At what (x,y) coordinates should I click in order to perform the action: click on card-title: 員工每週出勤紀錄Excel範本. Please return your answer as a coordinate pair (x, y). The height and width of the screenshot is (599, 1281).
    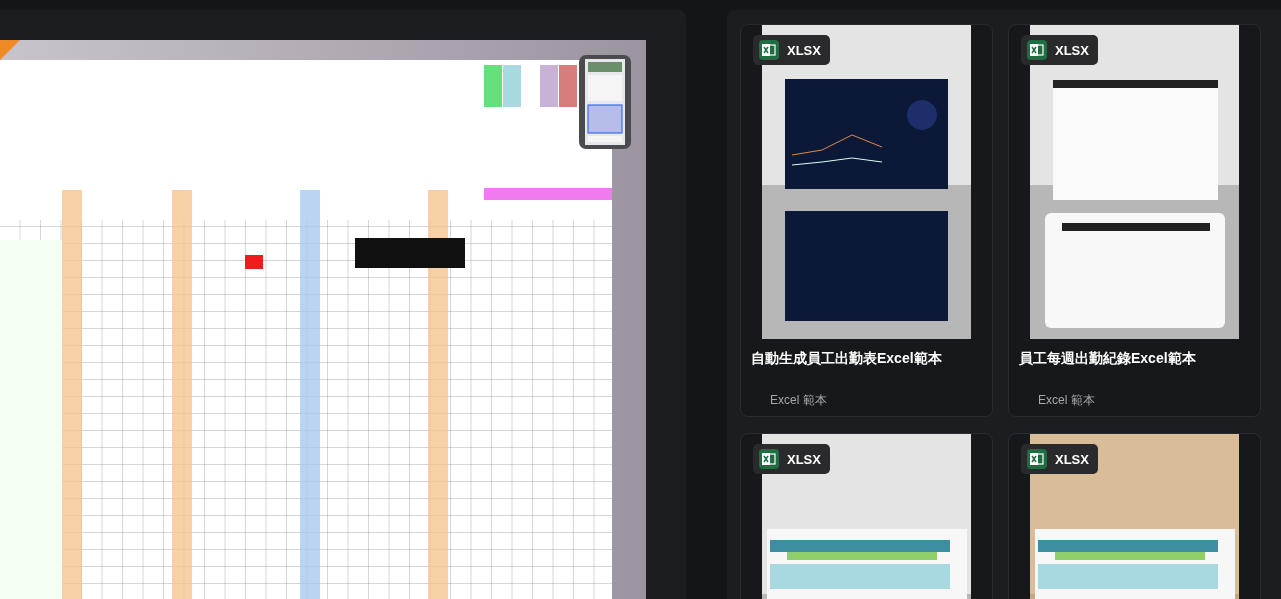
    Looking at the image, I should click on (1139, 359).